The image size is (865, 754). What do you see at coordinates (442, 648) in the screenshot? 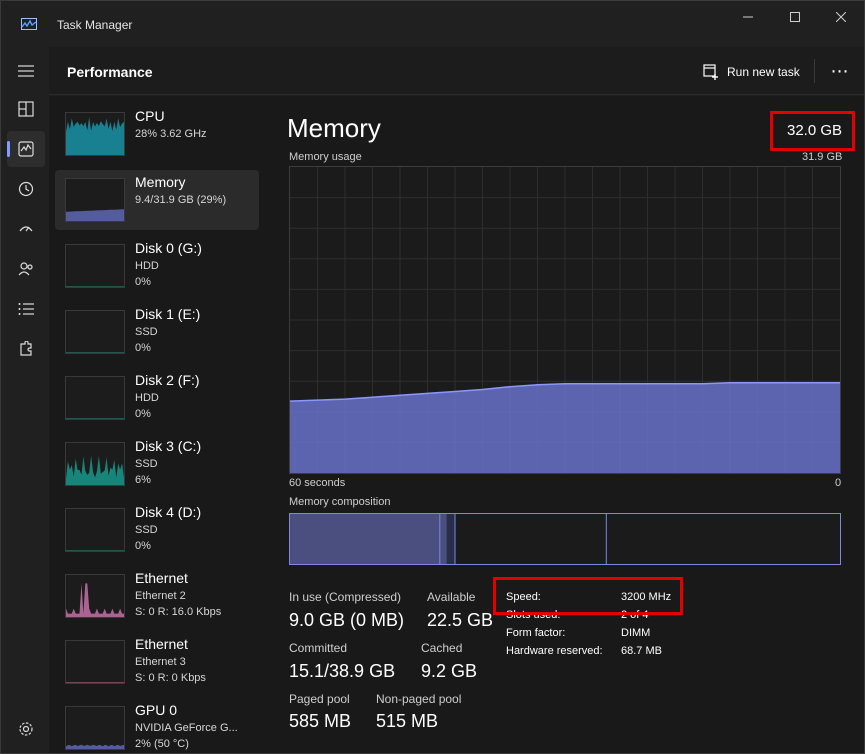
I see `cached-label: Cached` at bounding box center [442, 648].